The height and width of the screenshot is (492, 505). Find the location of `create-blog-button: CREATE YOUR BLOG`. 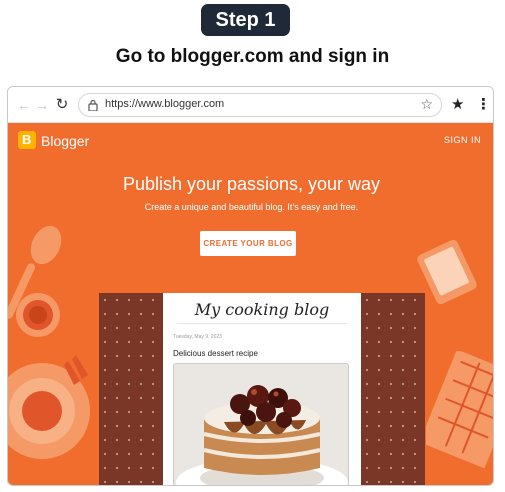

create-blog-button: CREATE YOUR BLOG is located at coordinates (248, 243).